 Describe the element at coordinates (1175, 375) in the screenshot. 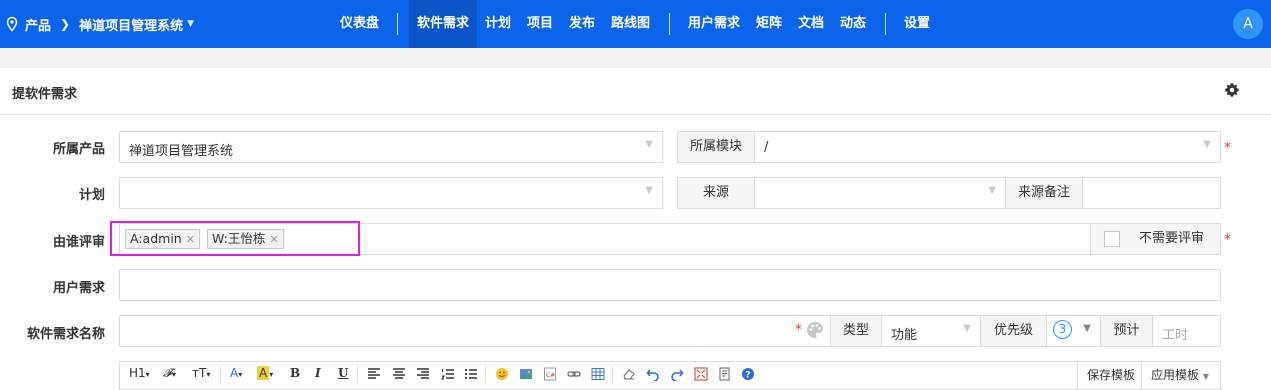

I see `apply-template-label: 应用模板` at that location.